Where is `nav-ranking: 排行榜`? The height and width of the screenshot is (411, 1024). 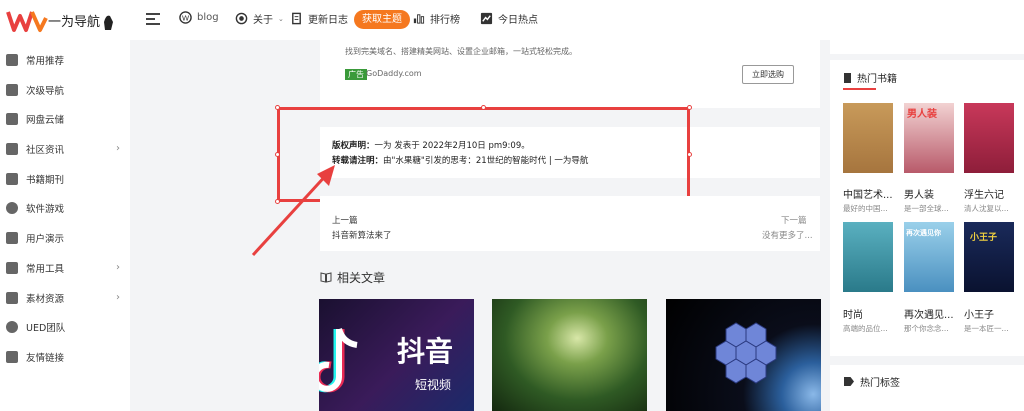
nav-ranking: 排行榜 is located at coordinates (436, 18).